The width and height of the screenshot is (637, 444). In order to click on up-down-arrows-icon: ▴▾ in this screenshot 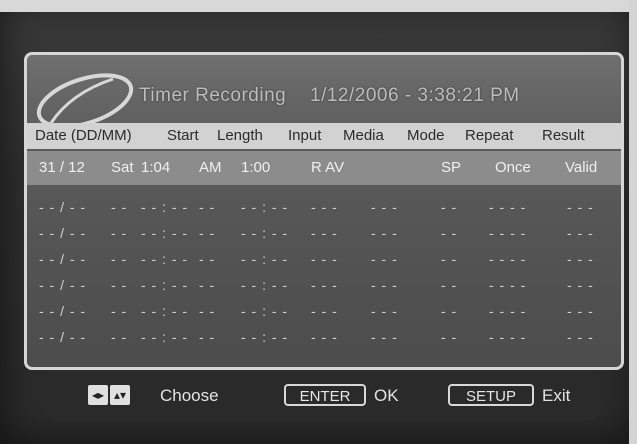, I will do `click(120, 395)`.